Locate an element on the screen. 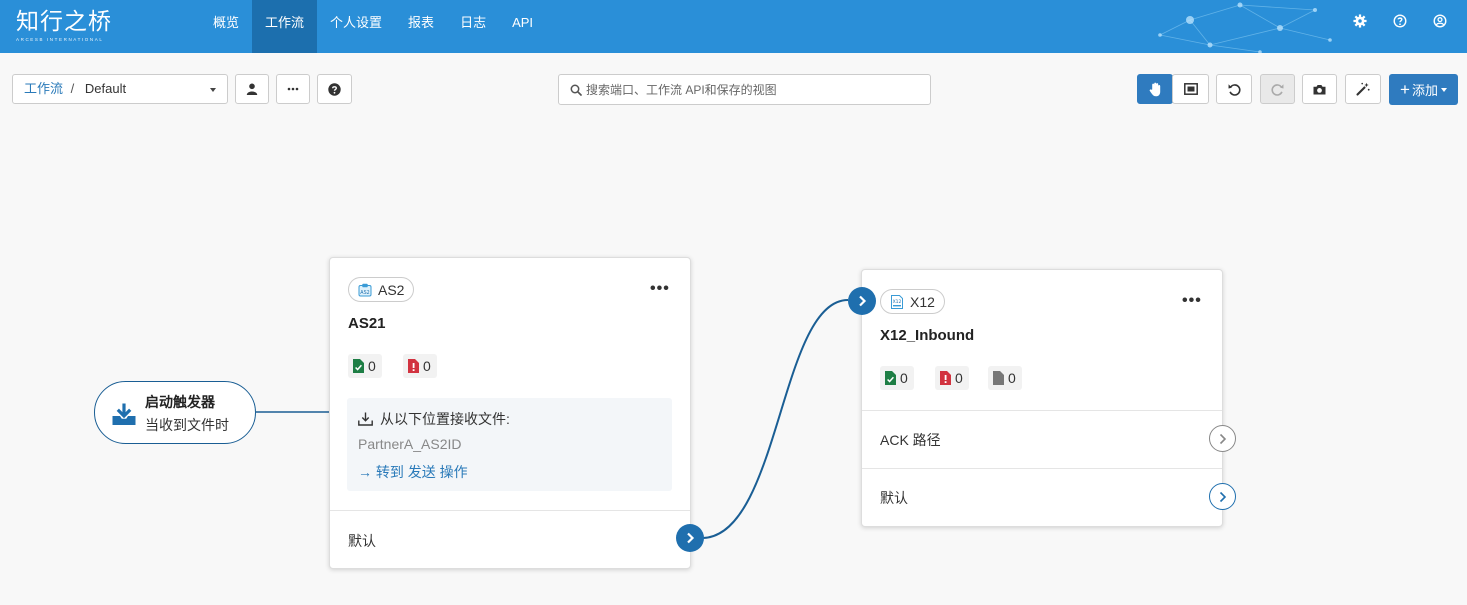 This screenshot has width=1467, height=605. goto-send-link: → 转到 发送 操作 is located at coordinates (413, 472).